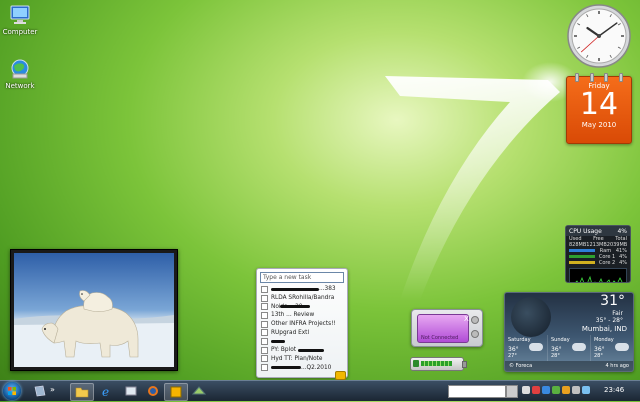  I want to click on task-text: Other INFRA Projects!!, so click(303, 324).